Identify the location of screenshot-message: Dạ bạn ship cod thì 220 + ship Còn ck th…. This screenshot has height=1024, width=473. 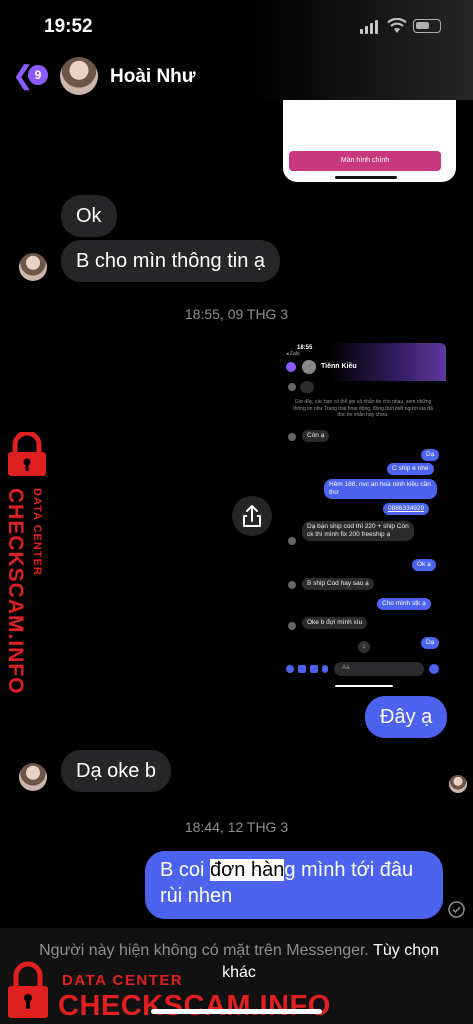
(358, 531).